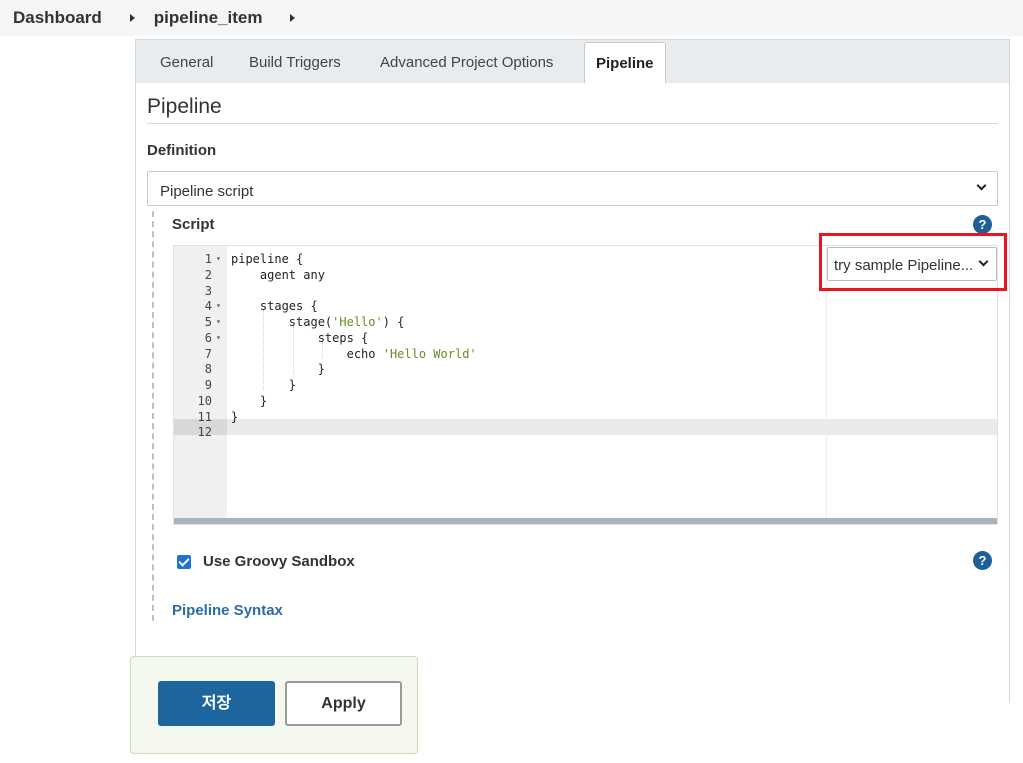  What do you see at coordinates (208, 337) in the screenshot?
I see `line-number: 6` at bounding box center [208, 337].